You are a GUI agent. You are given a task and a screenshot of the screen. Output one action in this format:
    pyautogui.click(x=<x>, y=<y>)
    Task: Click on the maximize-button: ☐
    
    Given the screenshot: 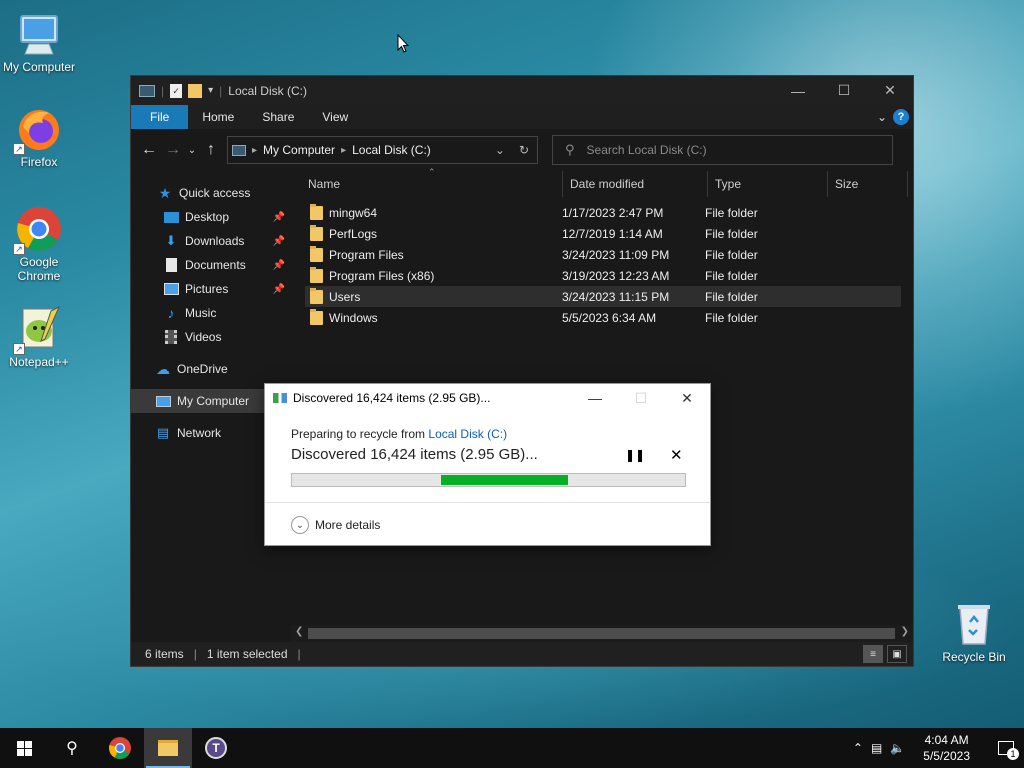 What is the action you would take?
    pyautogui.click(x=844, y=90)
    